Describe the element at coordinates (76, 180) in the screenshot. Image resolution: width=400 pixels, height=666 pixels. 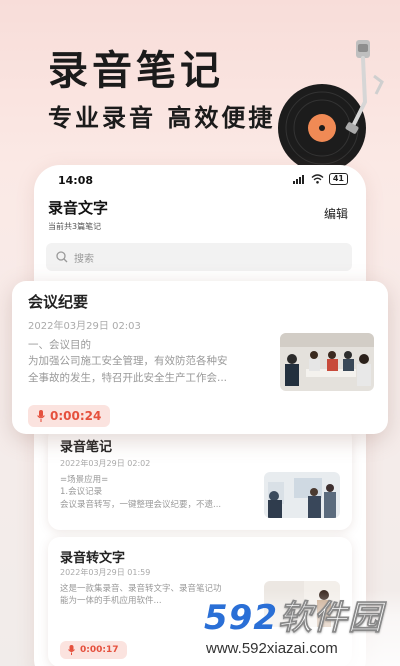
I see `status-time: 14:08` at that location.